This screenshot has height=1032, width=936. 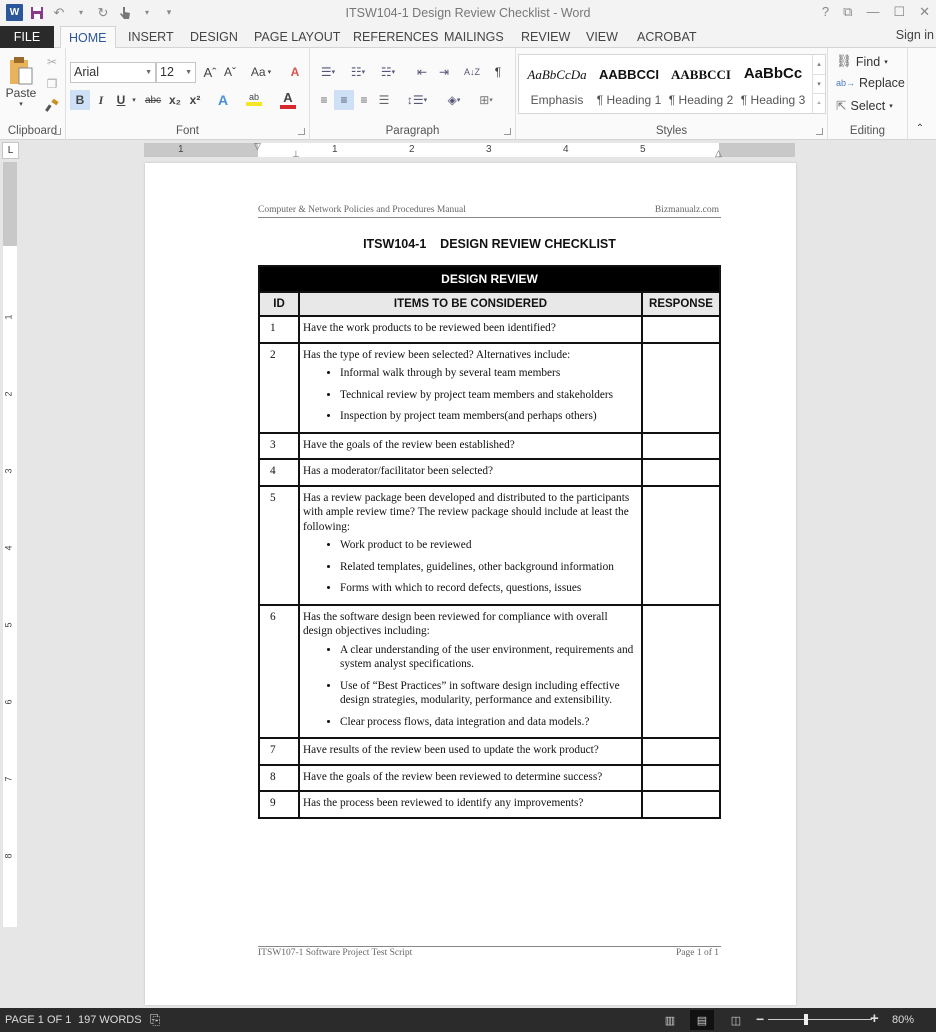 I want to click on read-mode-icon: ▥, so click(x=670, y=1020).